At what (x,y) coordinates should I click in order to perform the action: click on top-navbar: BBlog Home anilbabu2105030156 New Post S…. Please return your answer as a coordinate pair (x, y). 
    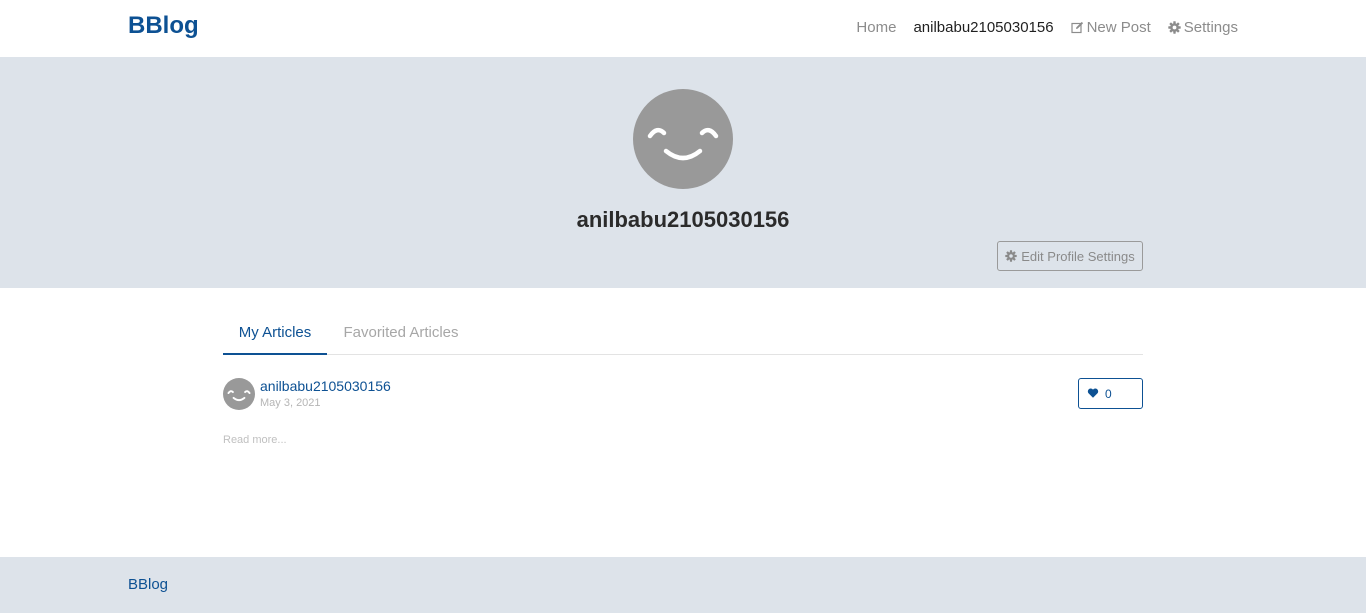
    Looking at the image, I should click on (683, 28).